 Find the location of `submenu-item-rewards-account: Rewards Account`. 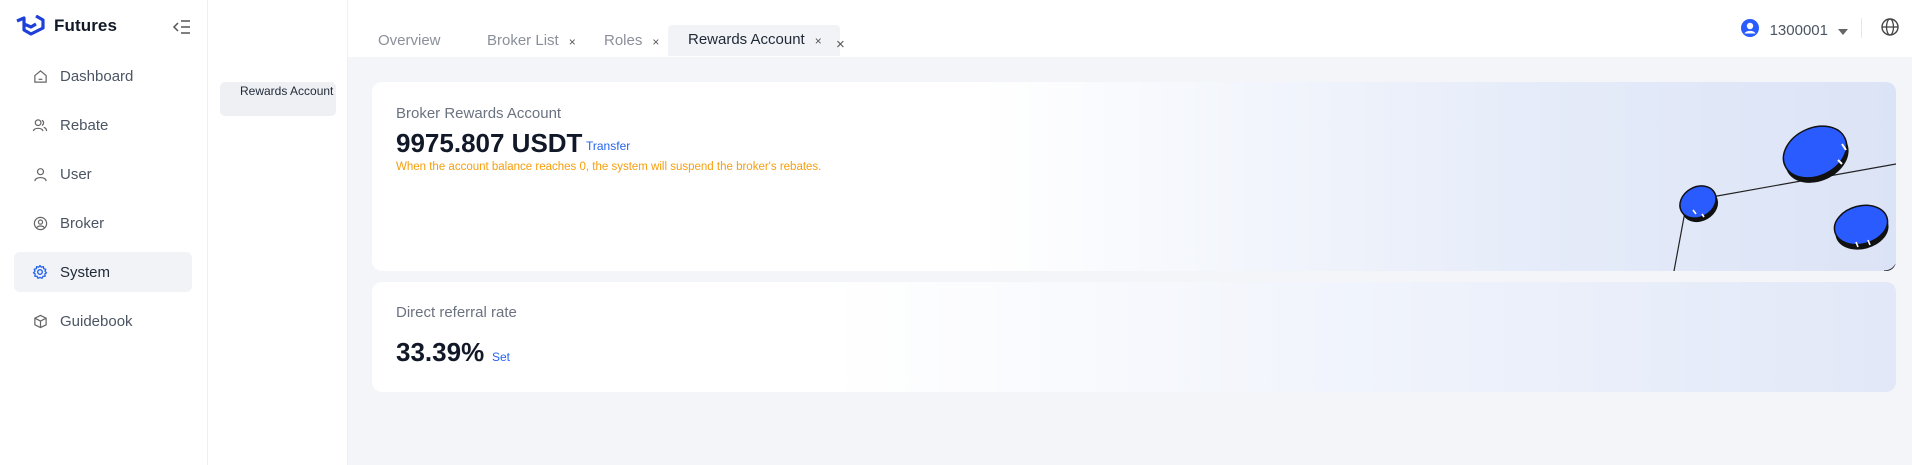

submenu-item-rewards-account: Rewards Account is located at coordinates (278, 99).